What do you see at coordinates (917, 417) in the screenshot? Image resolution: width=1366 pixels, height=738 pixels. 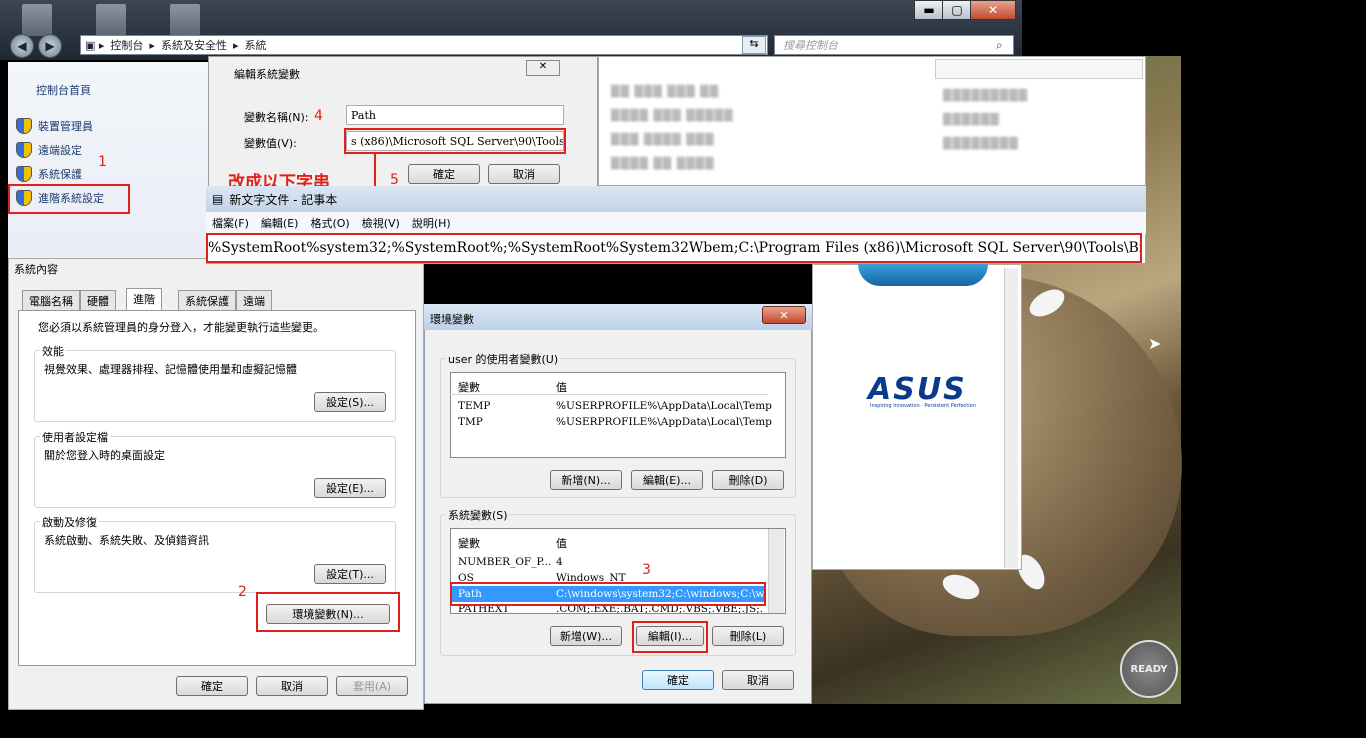 I see `system-window-body` at bounding box center [917, 417].